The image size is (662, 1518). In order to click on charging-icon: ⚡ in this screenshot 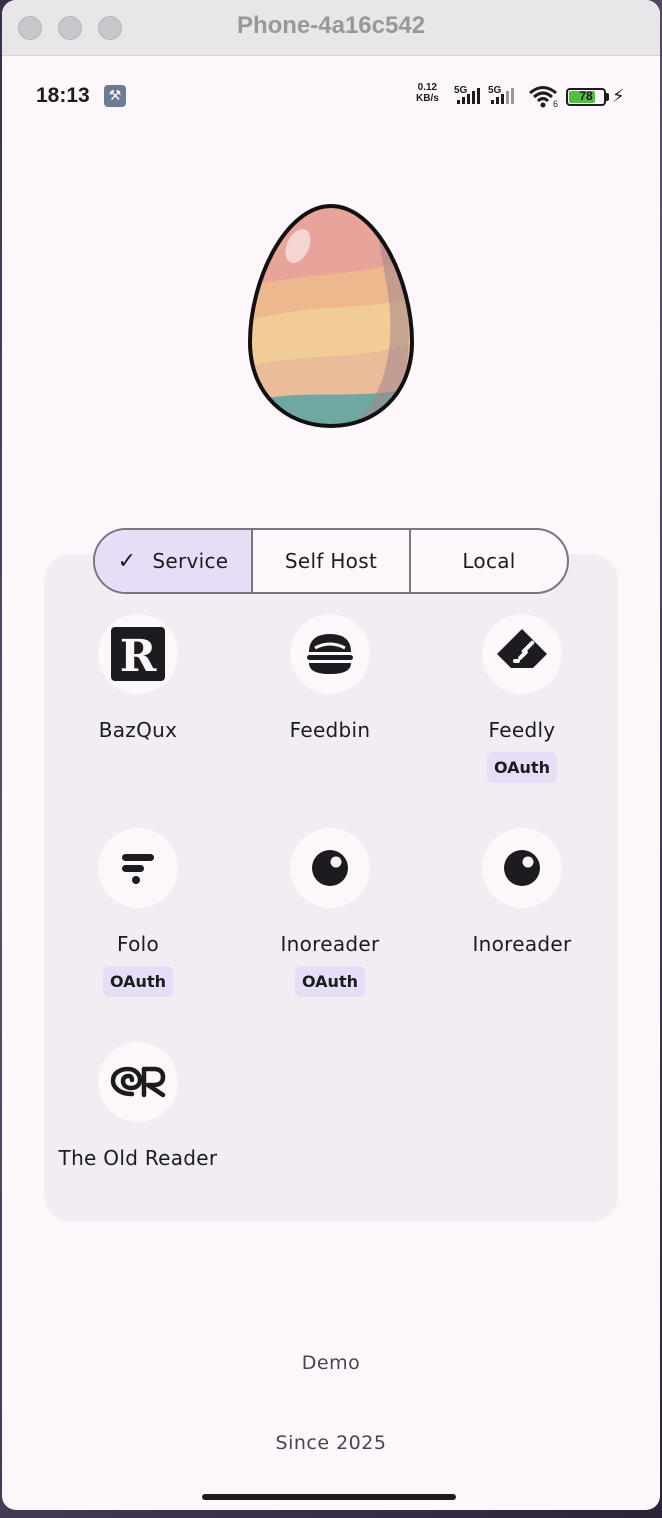, I will do `click(618, 96)`.